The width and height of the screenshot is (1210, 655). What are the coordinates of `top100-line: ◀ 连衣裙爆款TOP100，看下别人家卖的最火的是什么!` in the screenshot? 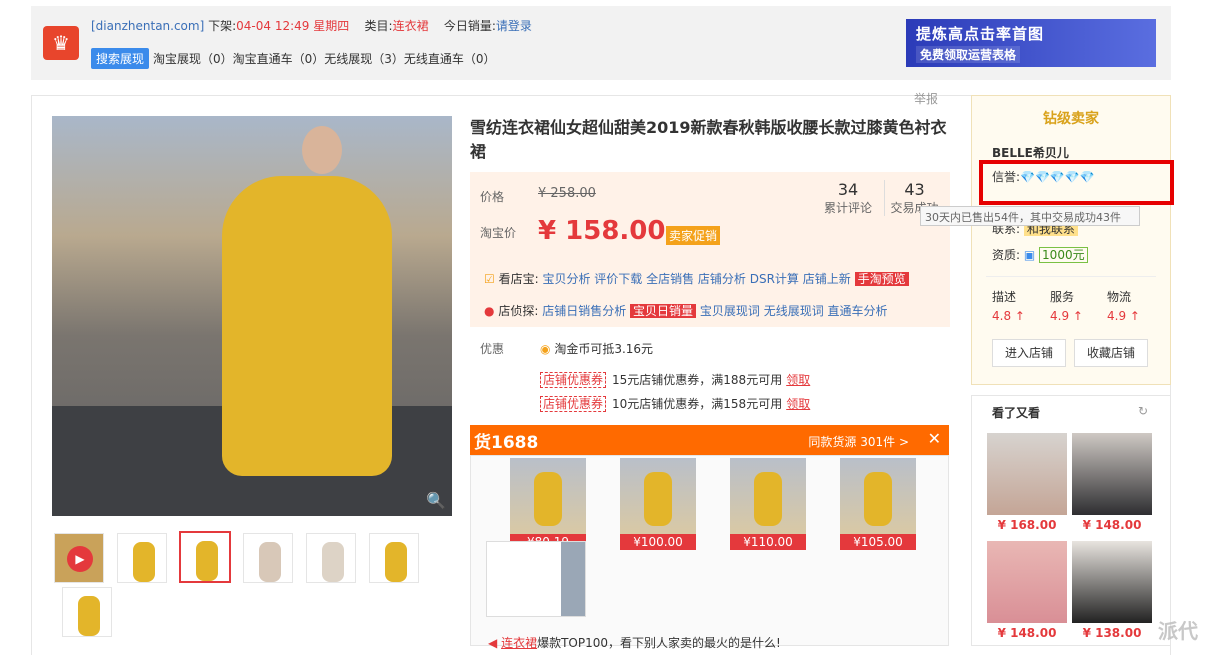 It's located at (634, 642).